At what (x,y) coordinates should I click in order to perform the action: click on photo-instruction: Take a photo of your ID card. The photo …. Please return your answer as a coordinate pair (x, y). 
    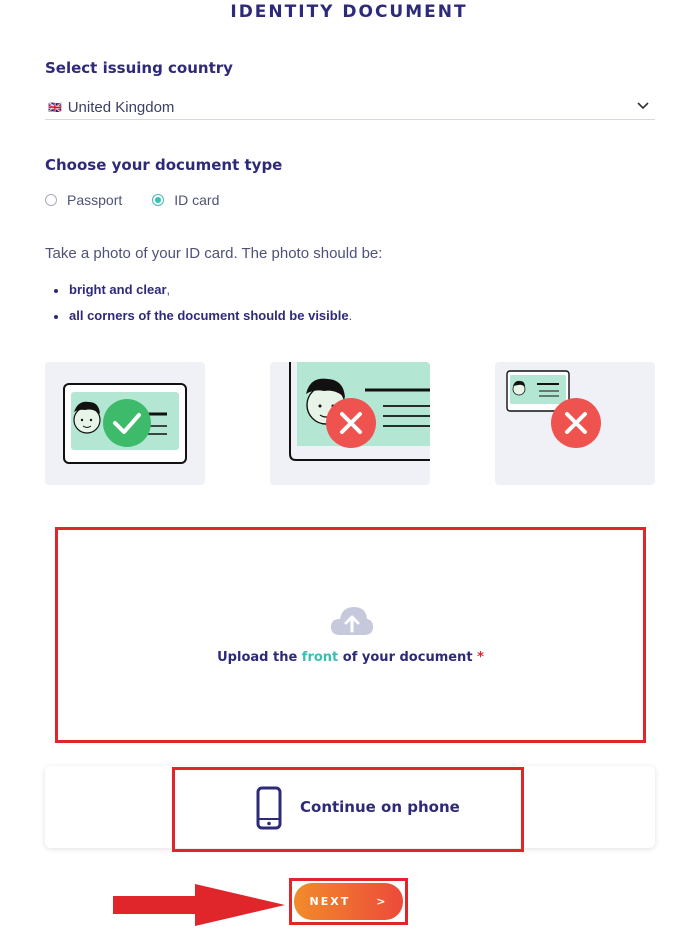
    Looking at the image, I should click on (214, 253).